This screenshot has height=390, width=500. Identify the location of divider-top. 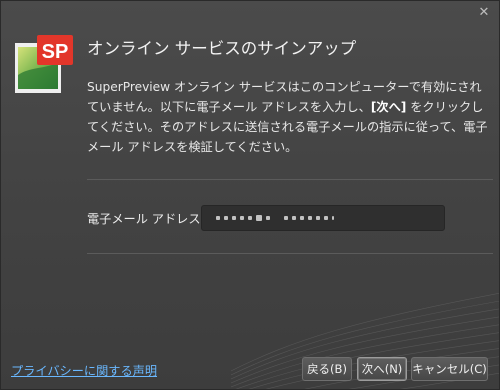
(290, 179).